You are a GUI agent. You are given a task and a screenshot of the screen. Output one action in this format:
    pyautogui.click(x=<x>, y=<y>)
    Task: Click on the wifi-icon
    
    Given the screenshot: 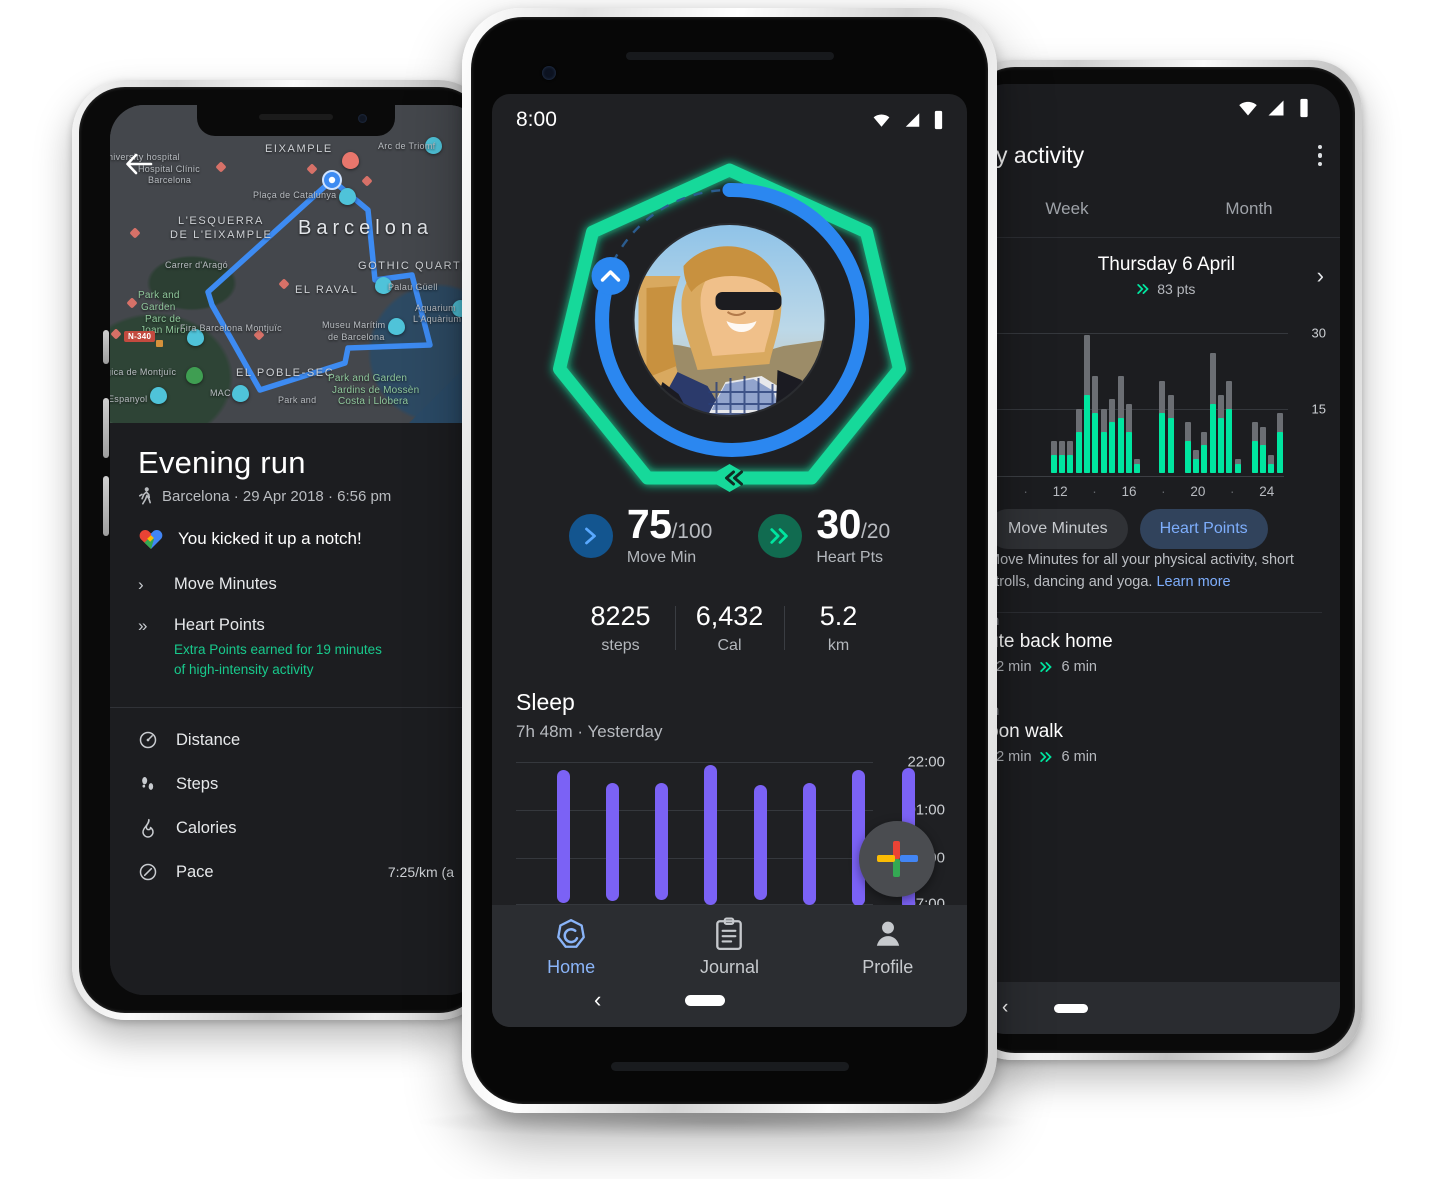 What is the action you would take?
    pyautogui.click(x=1248, y=108)
    